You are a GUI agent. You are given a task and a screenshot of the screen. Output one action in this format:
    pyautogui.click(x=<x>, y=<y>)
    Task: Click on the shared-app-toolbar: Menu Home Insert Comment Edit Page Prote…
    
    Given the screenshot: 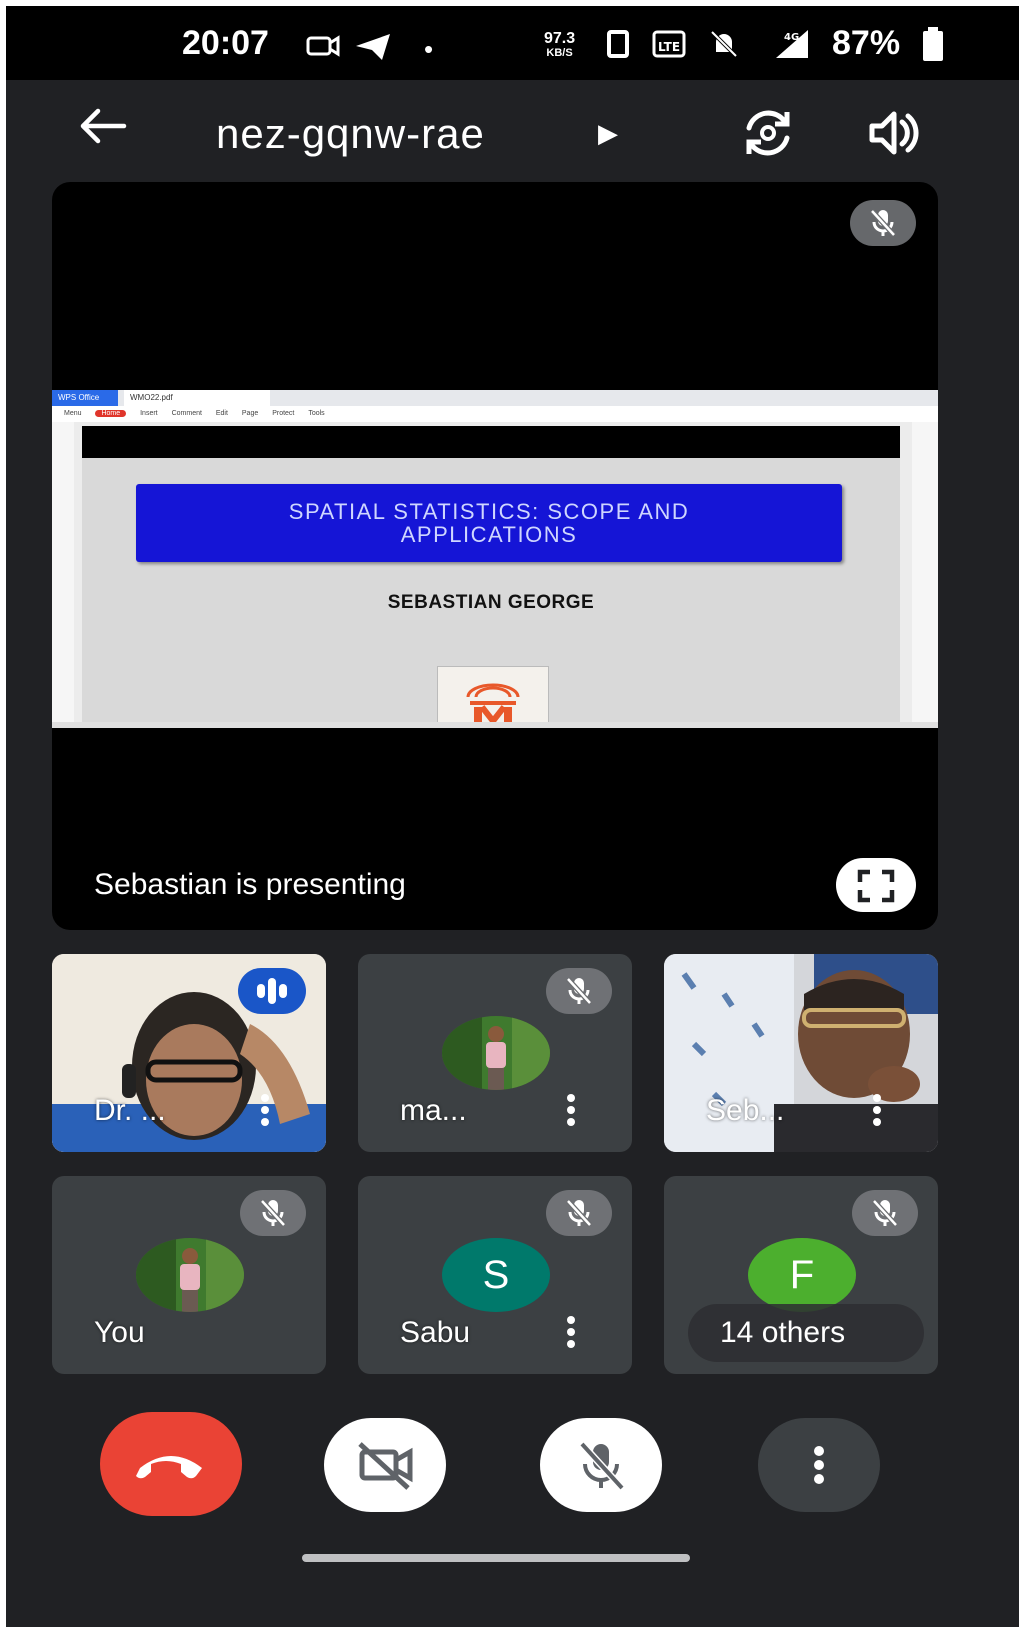 What is the action you would take?
    pyautogui.click(x=495, y=414)
    